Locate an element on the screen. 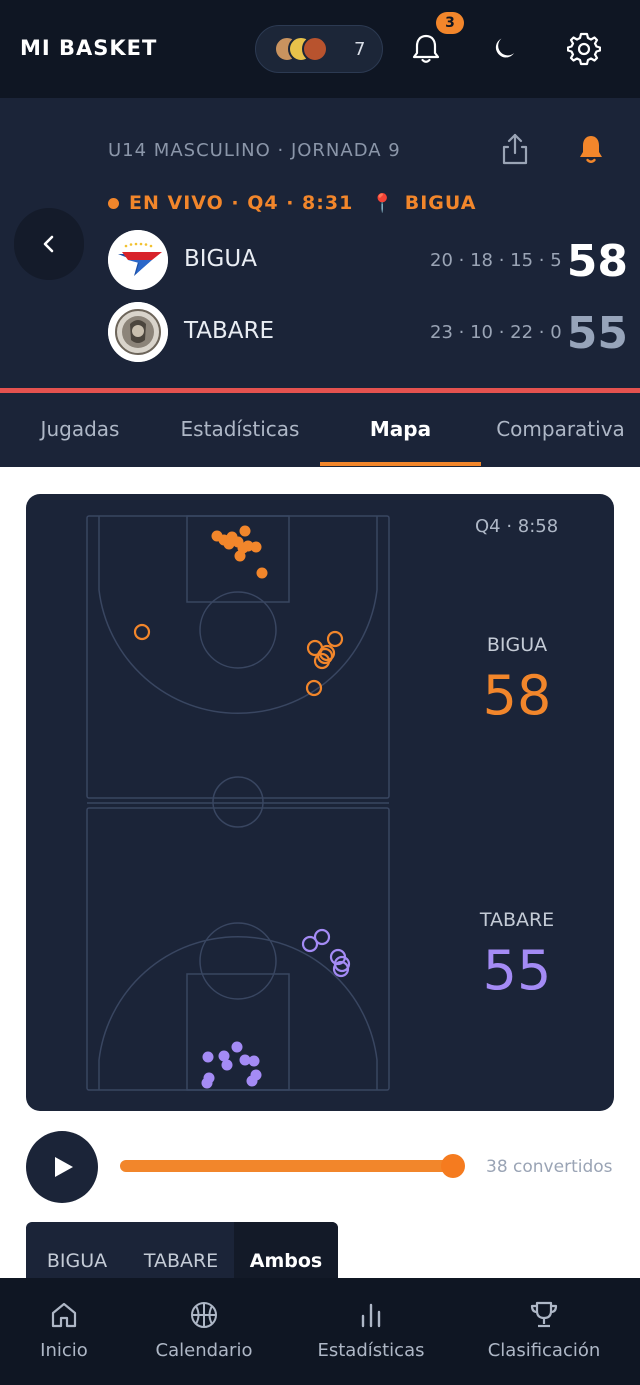 The width and height of the screenshot is (640, 1385). app-bar: MI BASKET 7 3 is located at coordinates (320, 49).